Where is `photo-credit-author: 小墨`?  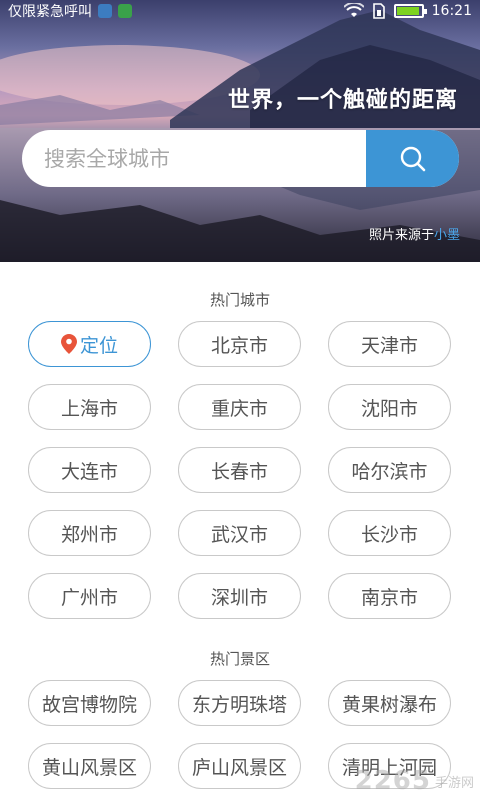
photo-credit-author: 小墨 is located at coordinates (447, 235).